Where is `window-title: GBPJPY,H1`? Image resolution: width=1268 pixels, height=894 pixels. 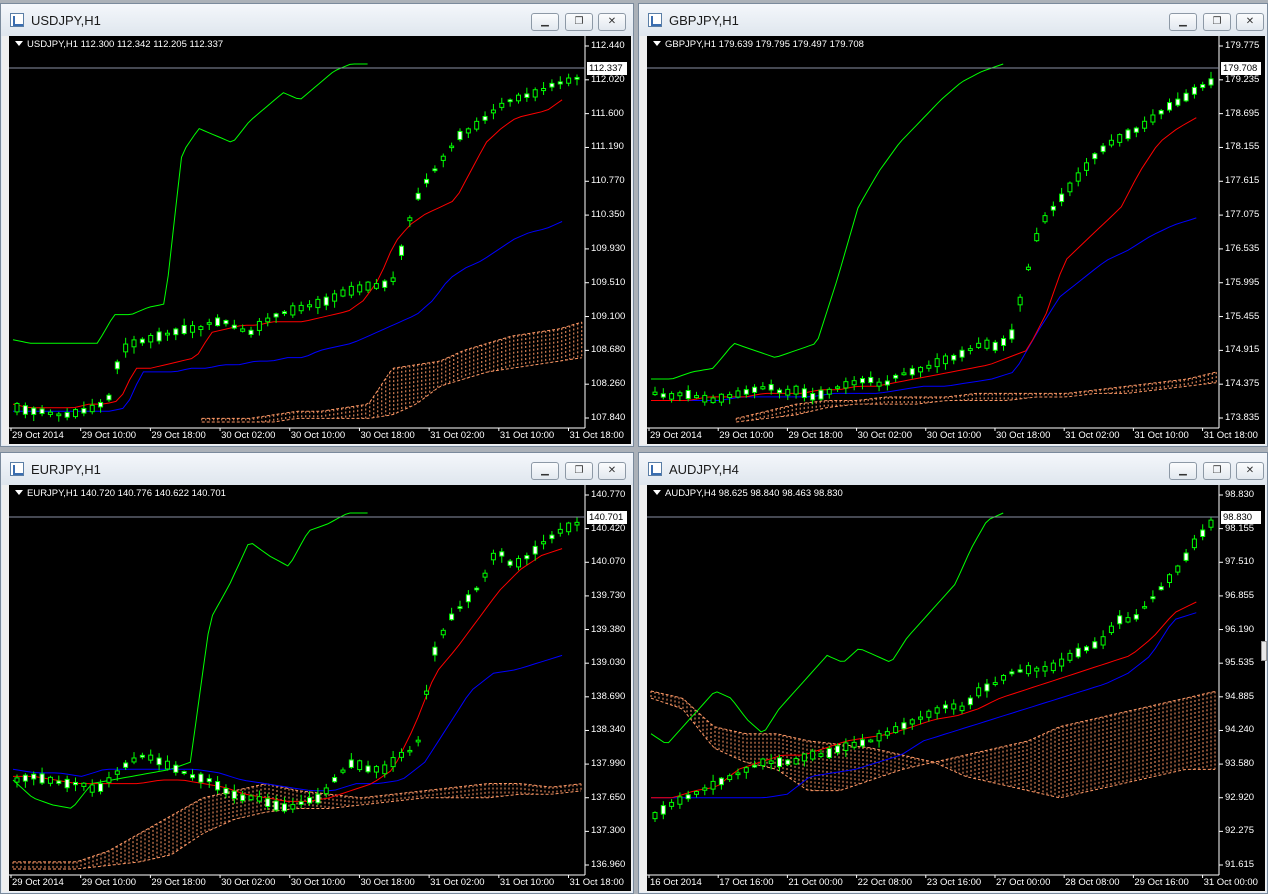
window-title: GBPJPY,H1 is located at coordinates (704, 20).